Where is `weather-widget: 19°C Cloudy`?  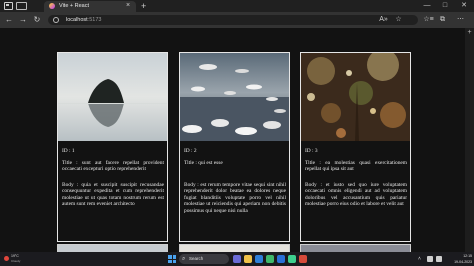 weather-widget: 19°C Cloudy is located at coordinates (14, 259).